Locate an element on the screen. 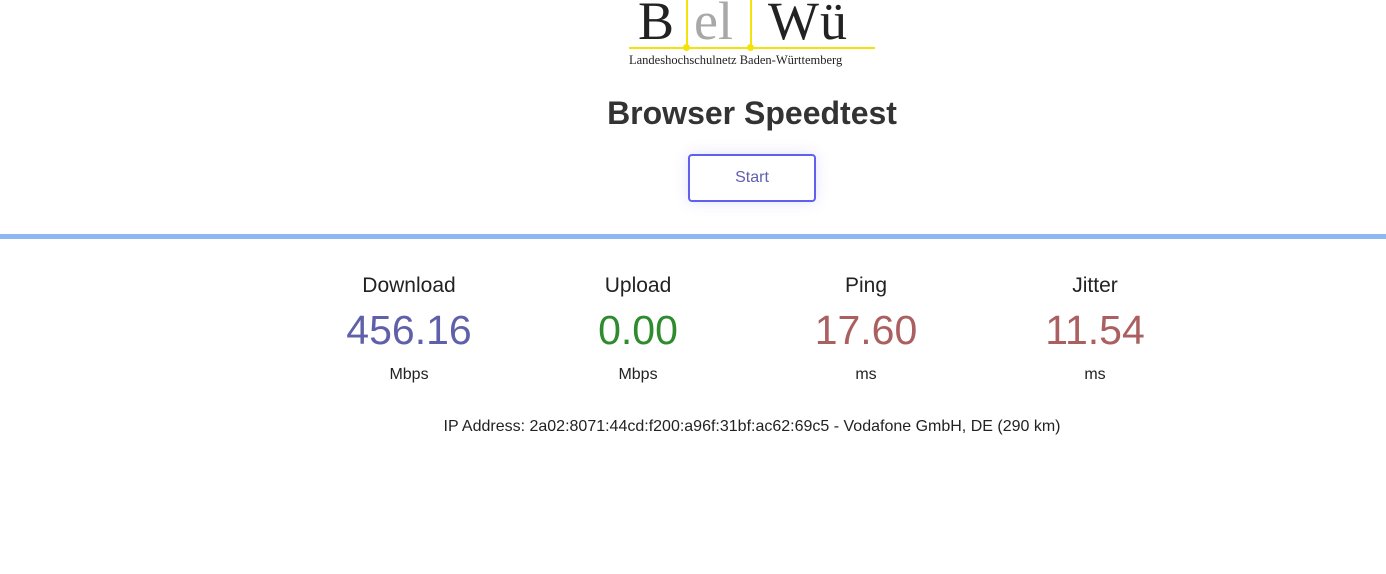 This screenshot has width=1386, height=574. upload-metric: Upload 0.00 Mbps is located at coordinates (638, 328).